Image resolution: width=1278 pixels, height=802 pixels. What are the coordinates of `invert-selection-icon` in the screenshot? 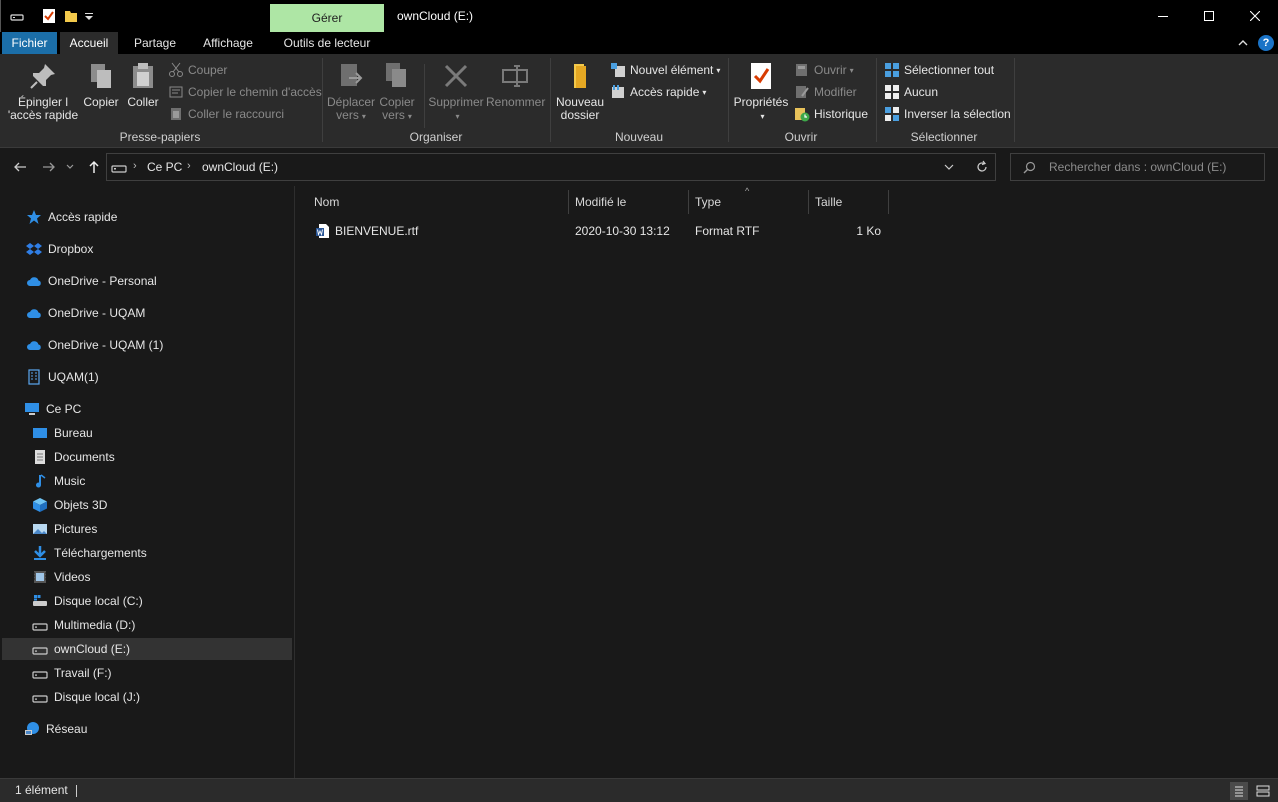 It's located at (892, 114).